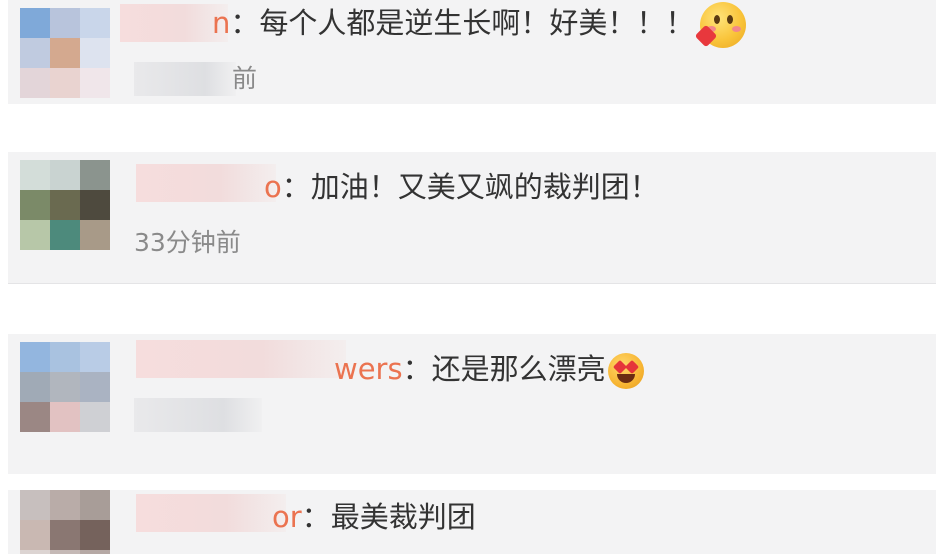  What do you see at coordinates (518, 369) in the screenshot?
I see `comment-text: 还是那么漂亮` at bounding box center [518, 369].